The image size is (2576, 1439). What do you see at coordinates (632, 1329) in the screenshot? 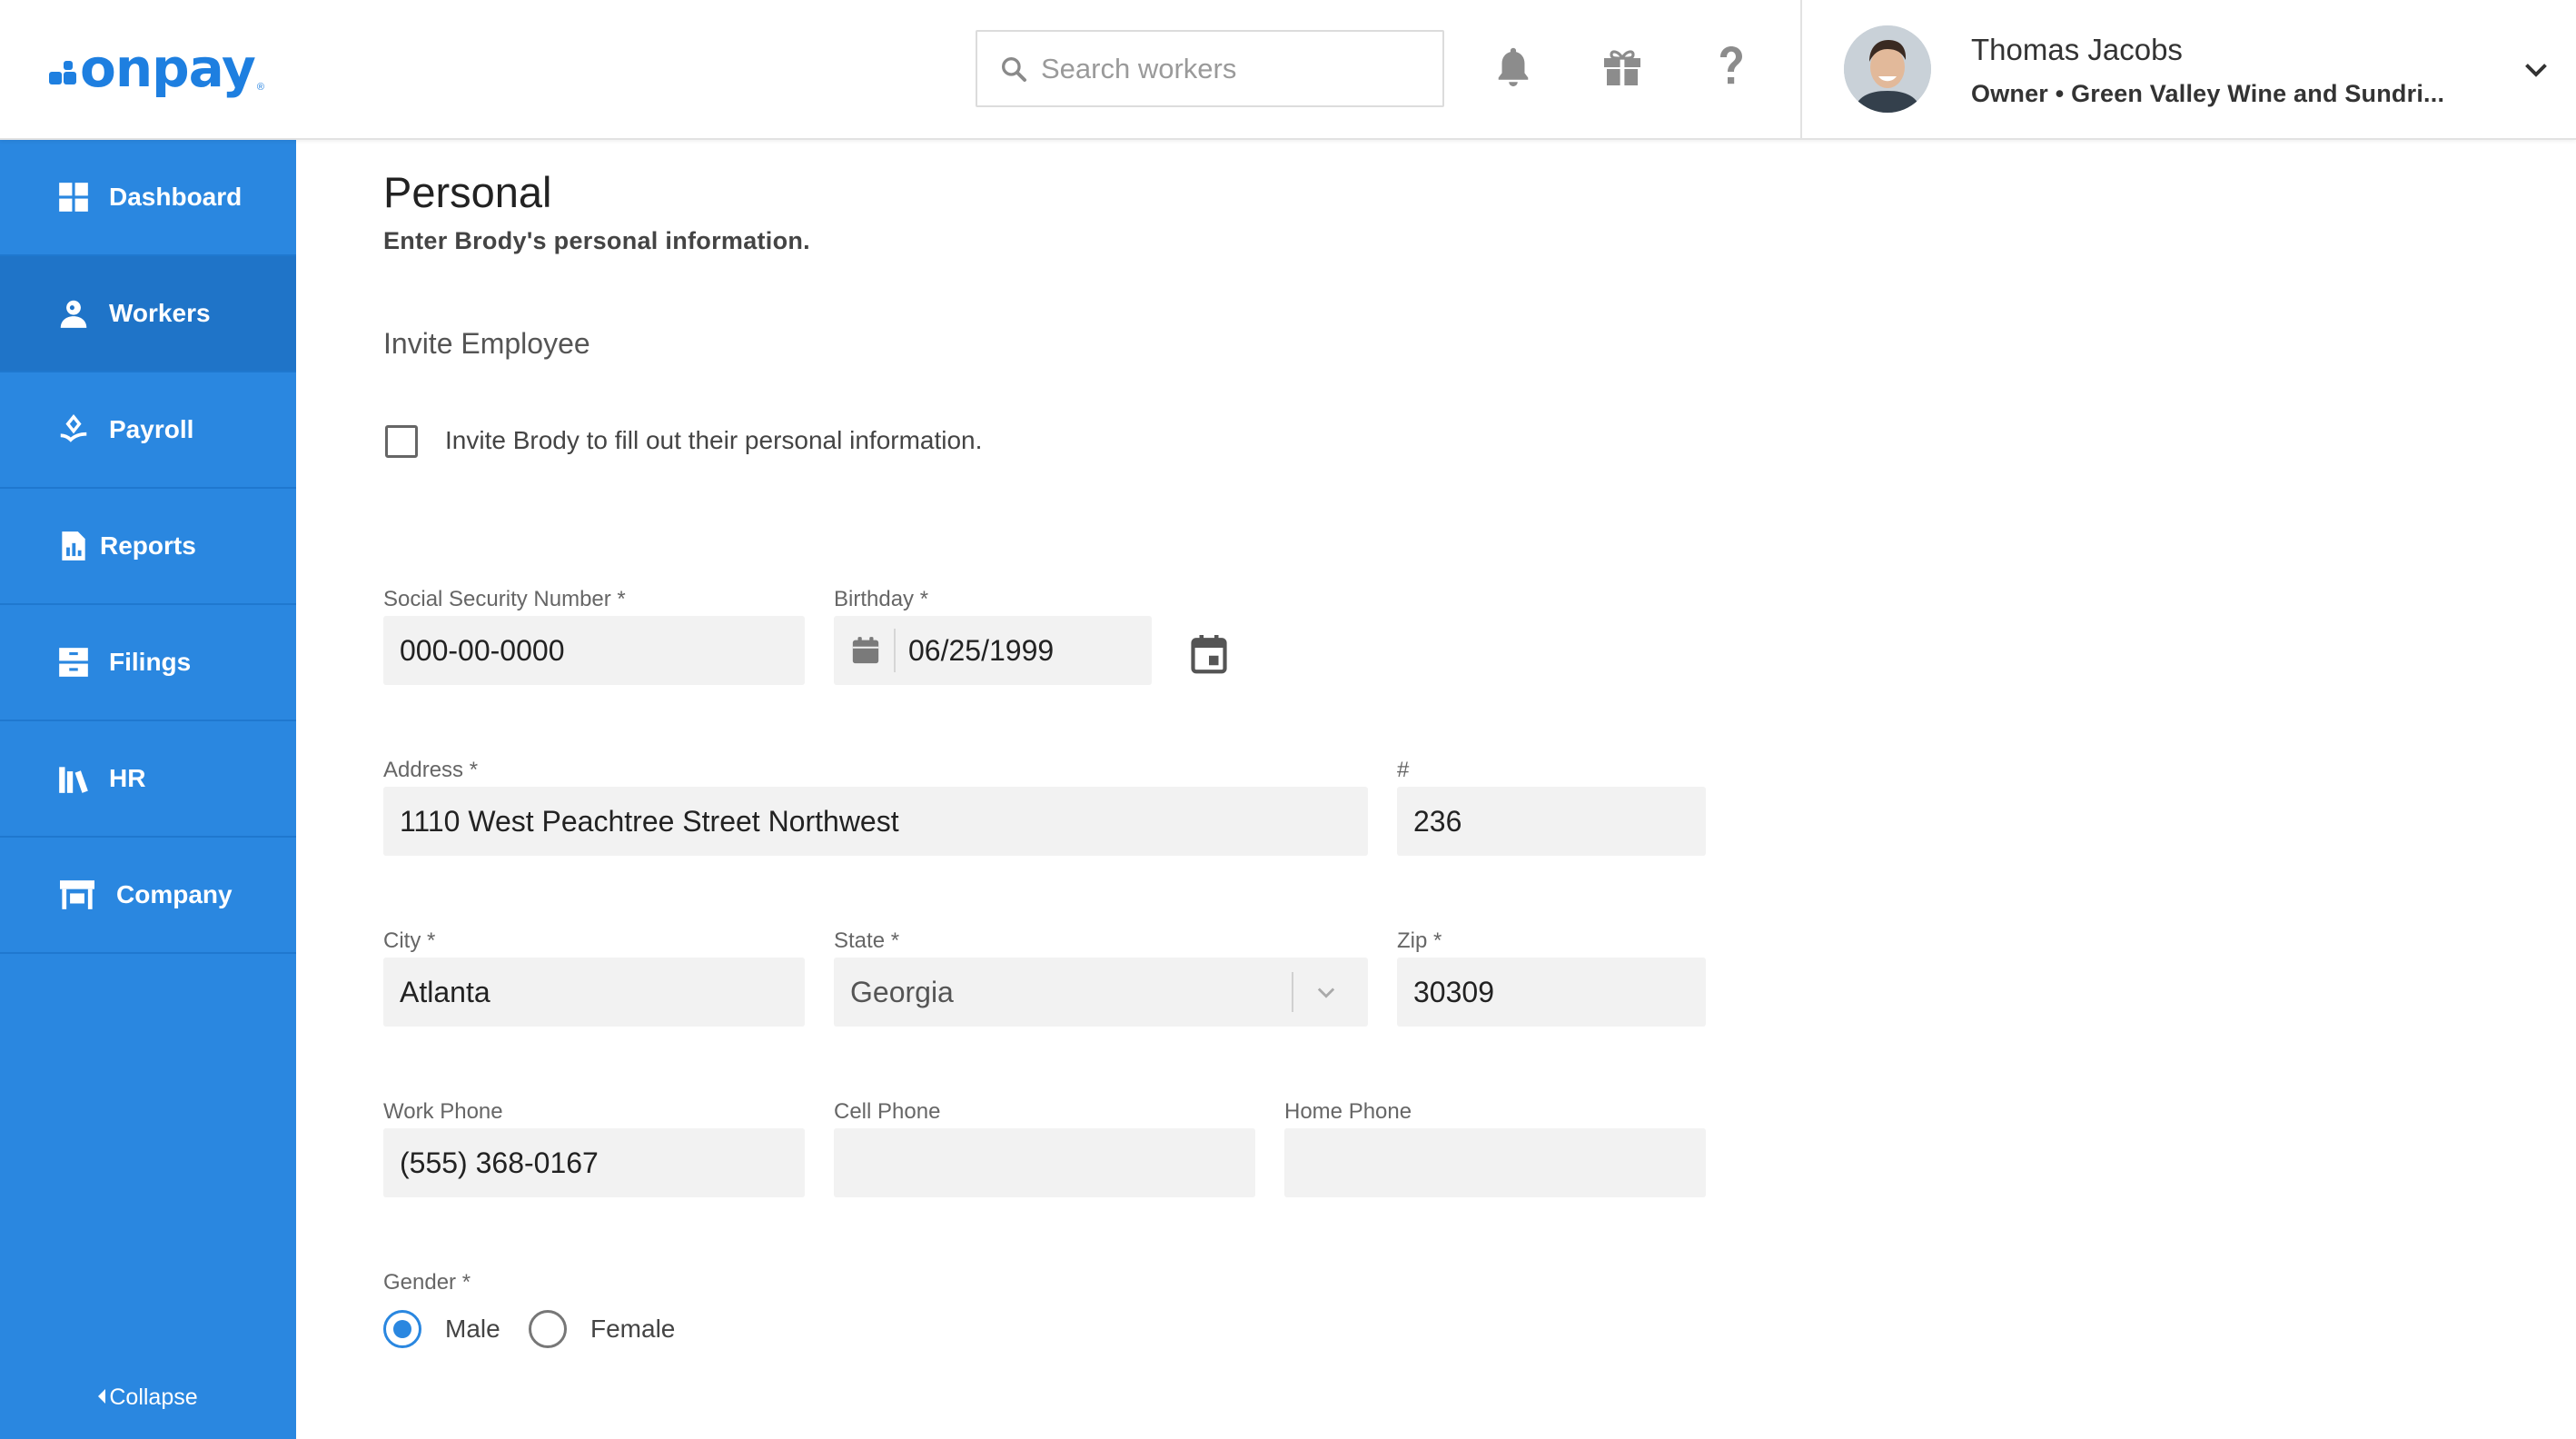
I see `gender-female-label: Female` at bounding box center [632, 1329].